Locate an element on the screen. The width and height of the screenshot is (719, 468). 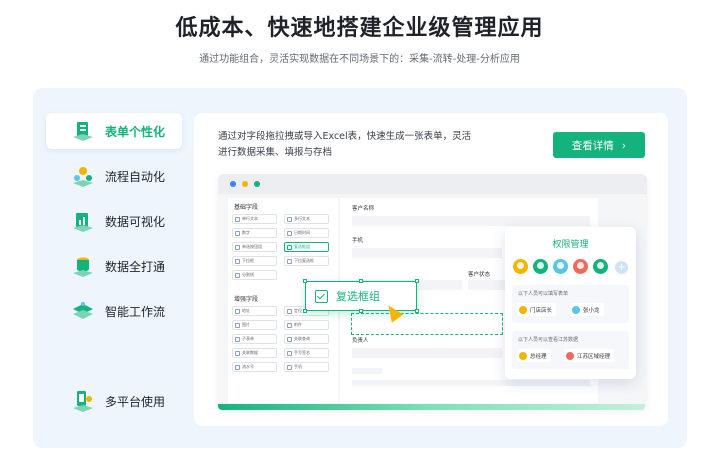
page-title: 低成本、快速地搭建企业级管理应用 is located at coordinates (359, 28).